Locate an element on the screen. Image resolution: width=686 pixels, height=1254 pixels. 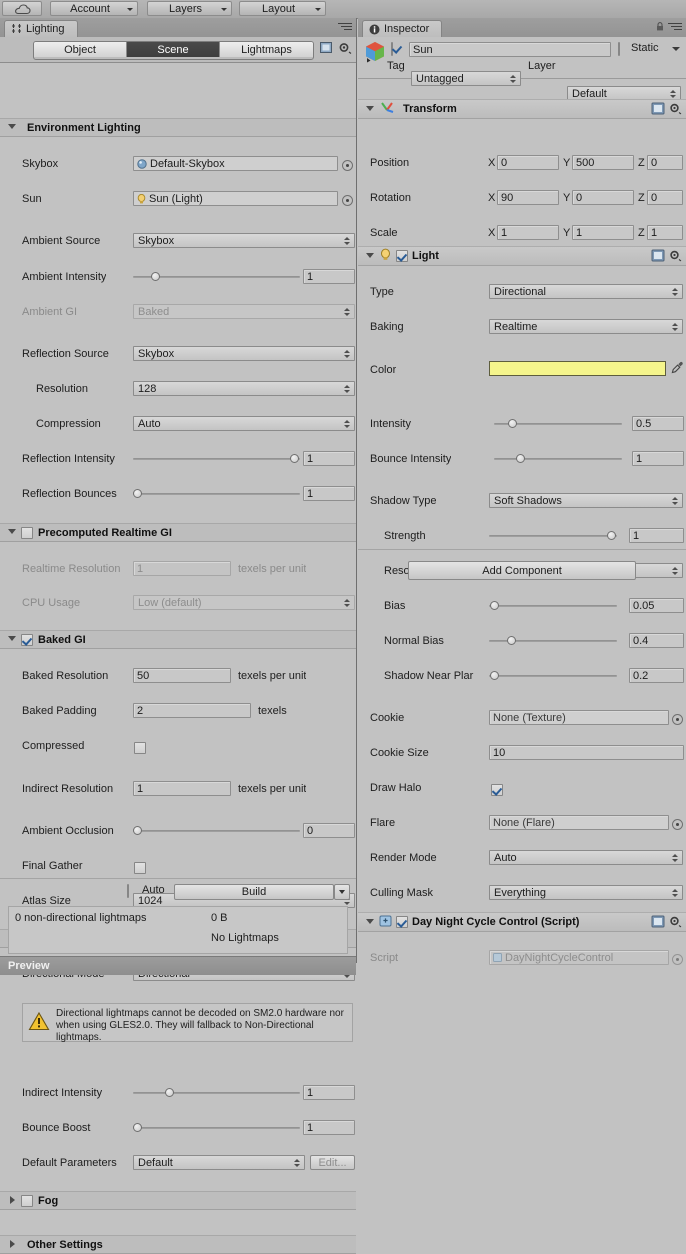
light-intensity-value: 0.5 is located at coordinates (658, 423).